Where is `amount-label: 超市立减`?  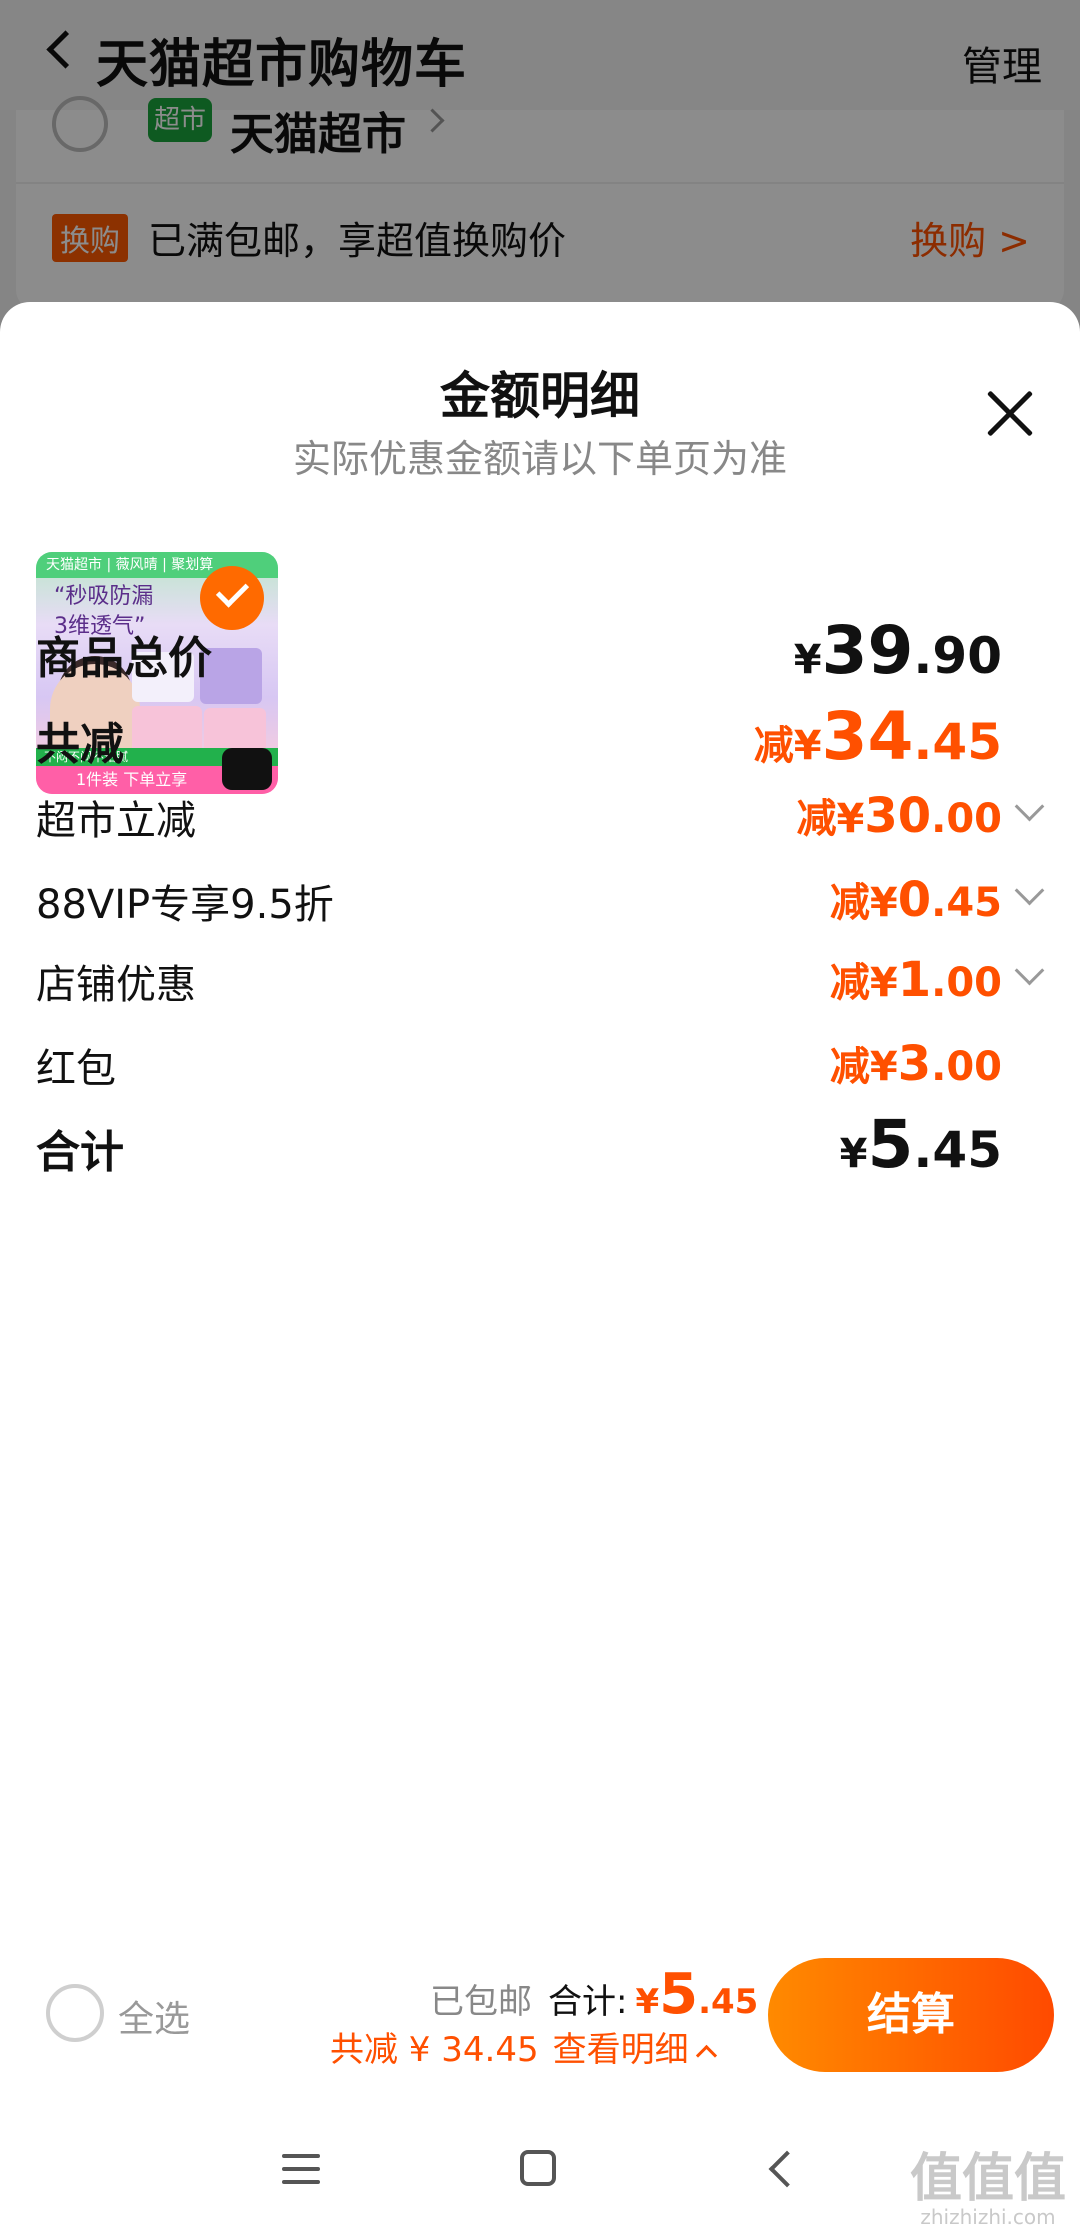
amount-label: 超市立减 is located at coordinates (116, 821).